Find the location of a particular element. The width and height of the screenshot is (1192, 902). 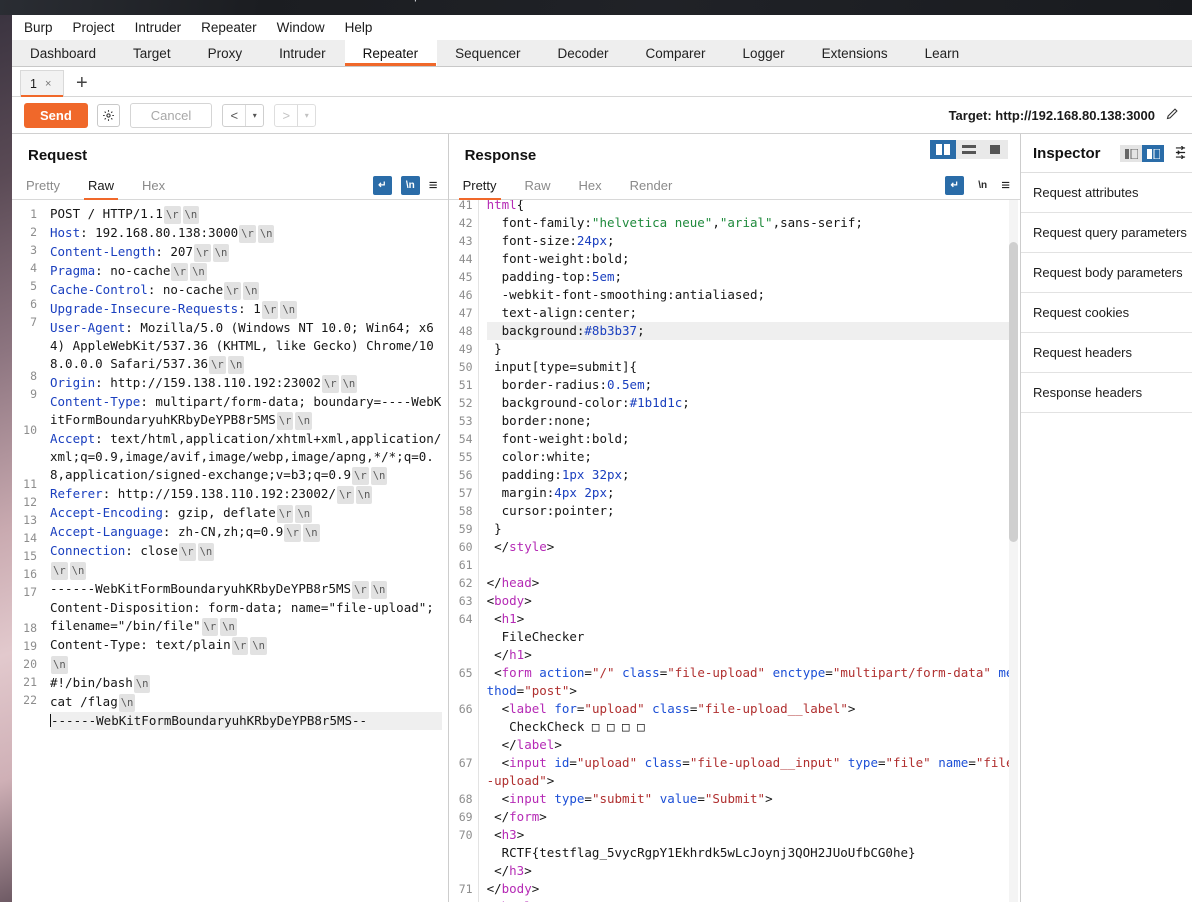

repeater-tab-1: 1 × is located at coordinates (42, 83).